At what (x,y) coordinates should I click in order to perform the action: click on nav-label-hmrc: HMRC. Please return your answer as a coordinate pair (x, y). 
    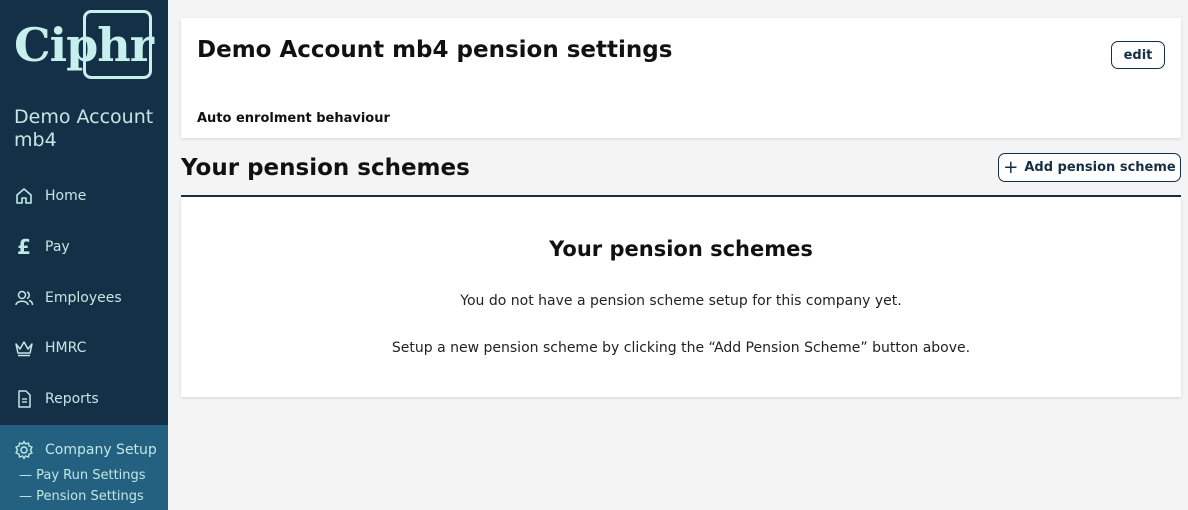
    Looking at the image, I should click on (66, 348).